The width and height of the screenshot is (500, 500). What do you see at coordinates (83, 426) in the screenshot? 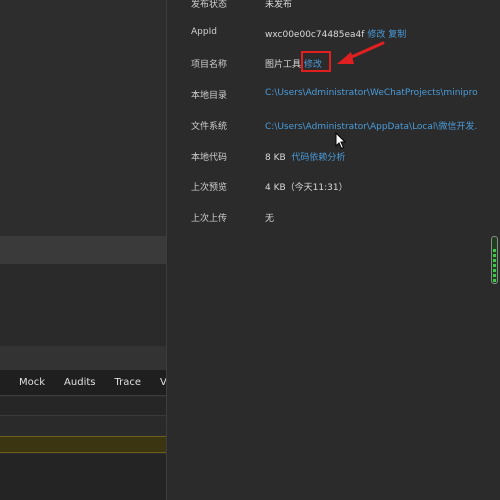
I see `console-row` at bounding box center [83, 426].